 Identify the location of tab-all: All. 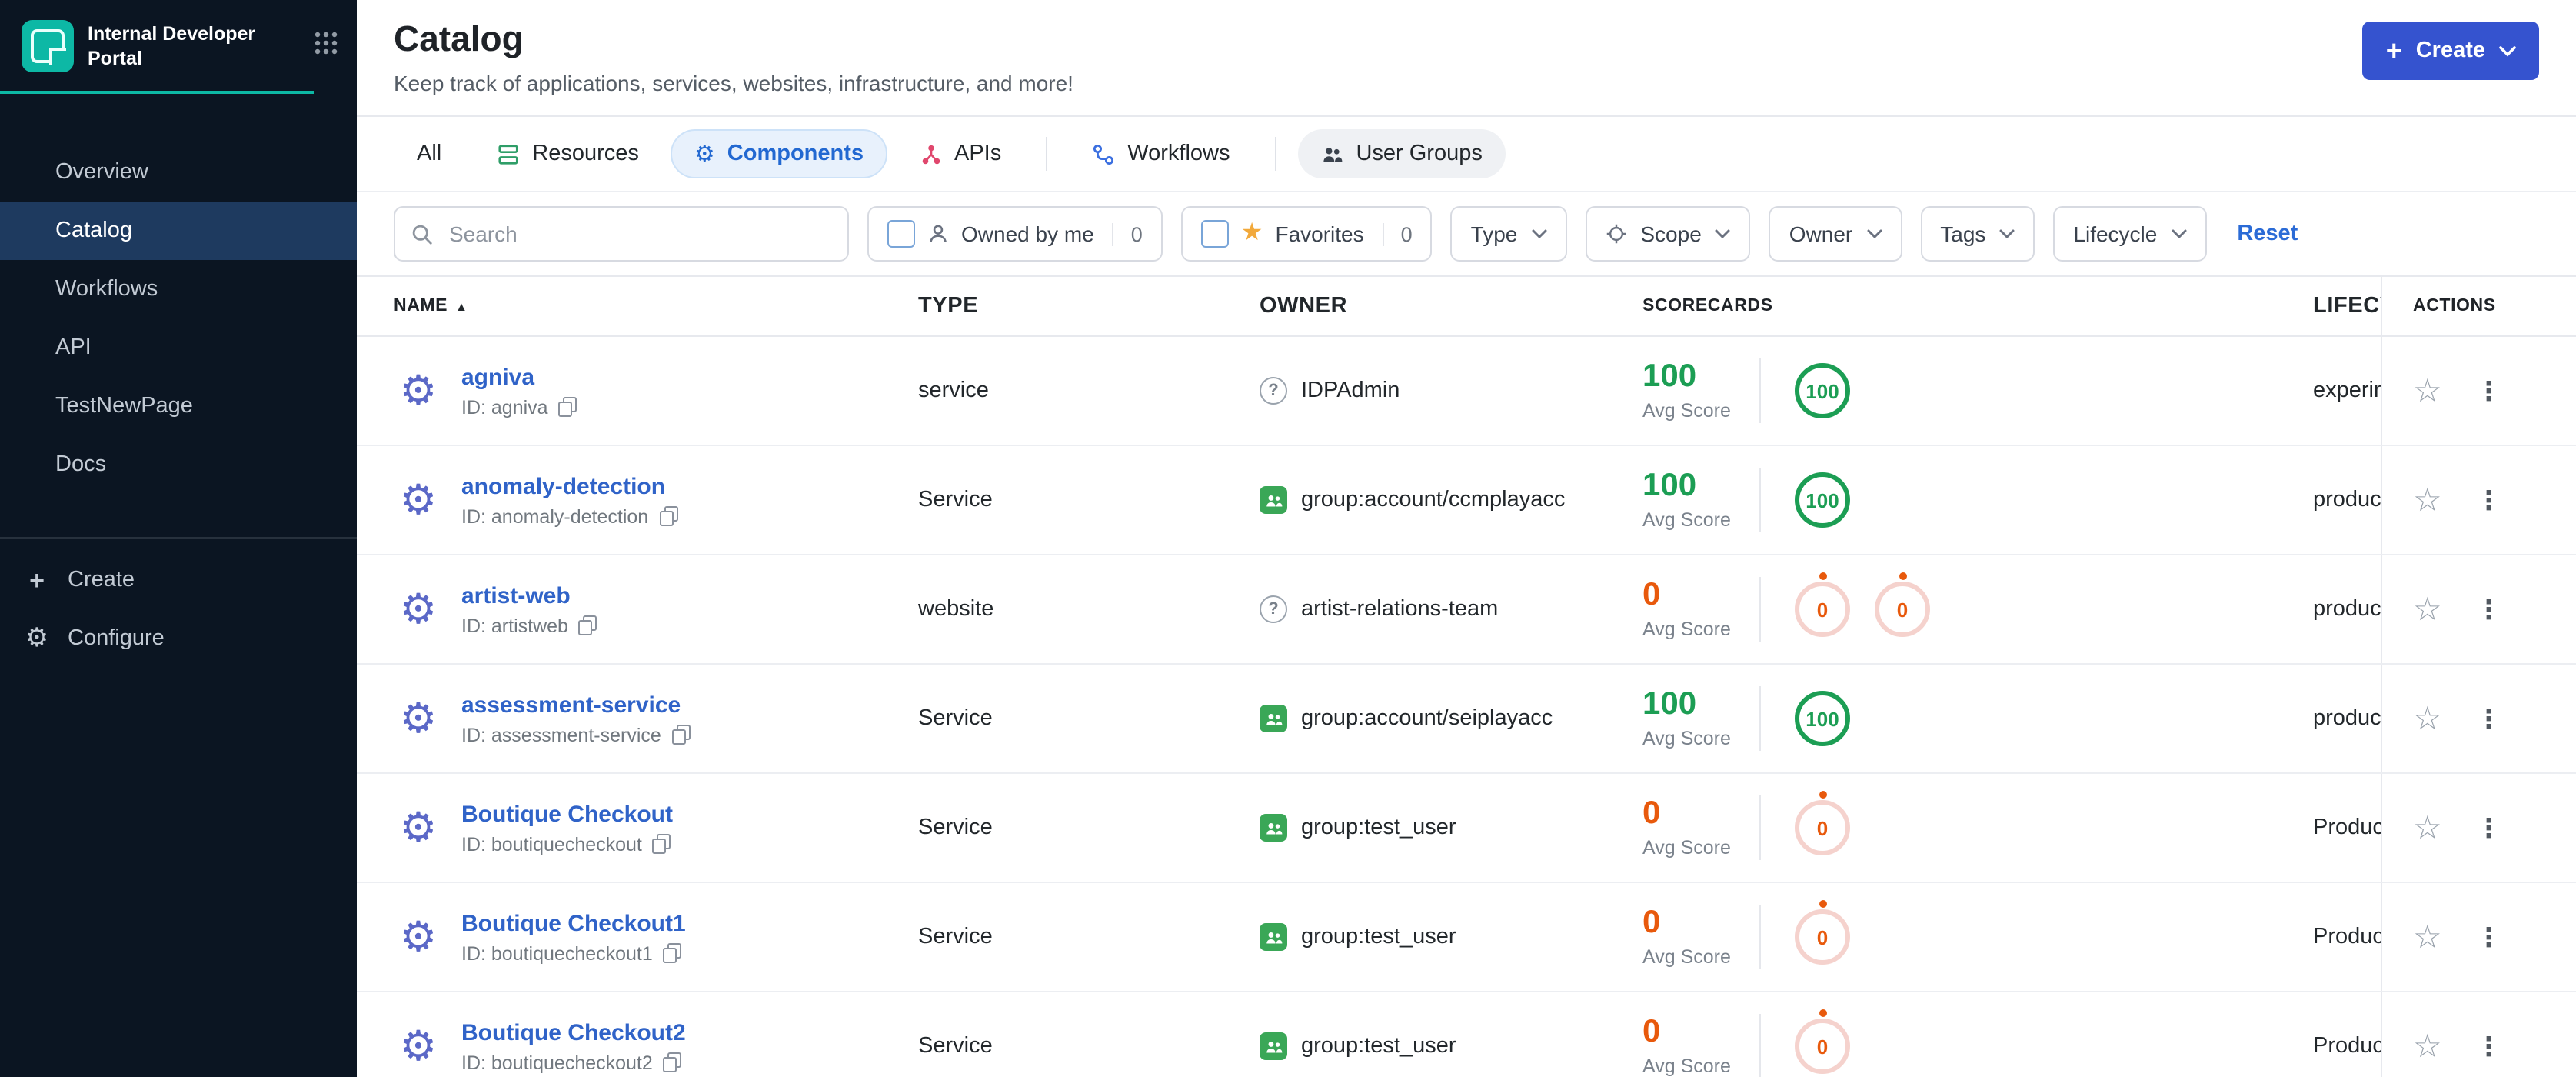
(429, 153).